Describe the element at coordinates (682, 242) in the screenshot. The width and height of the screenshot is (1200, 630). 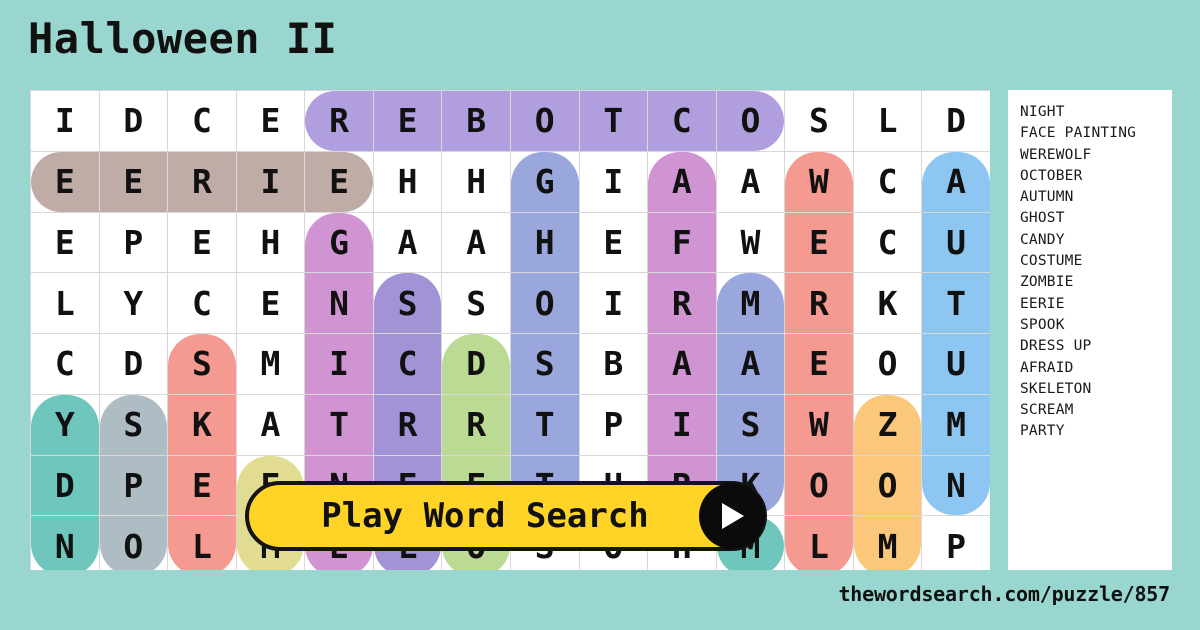
I see `grid-cell: F` at that location.